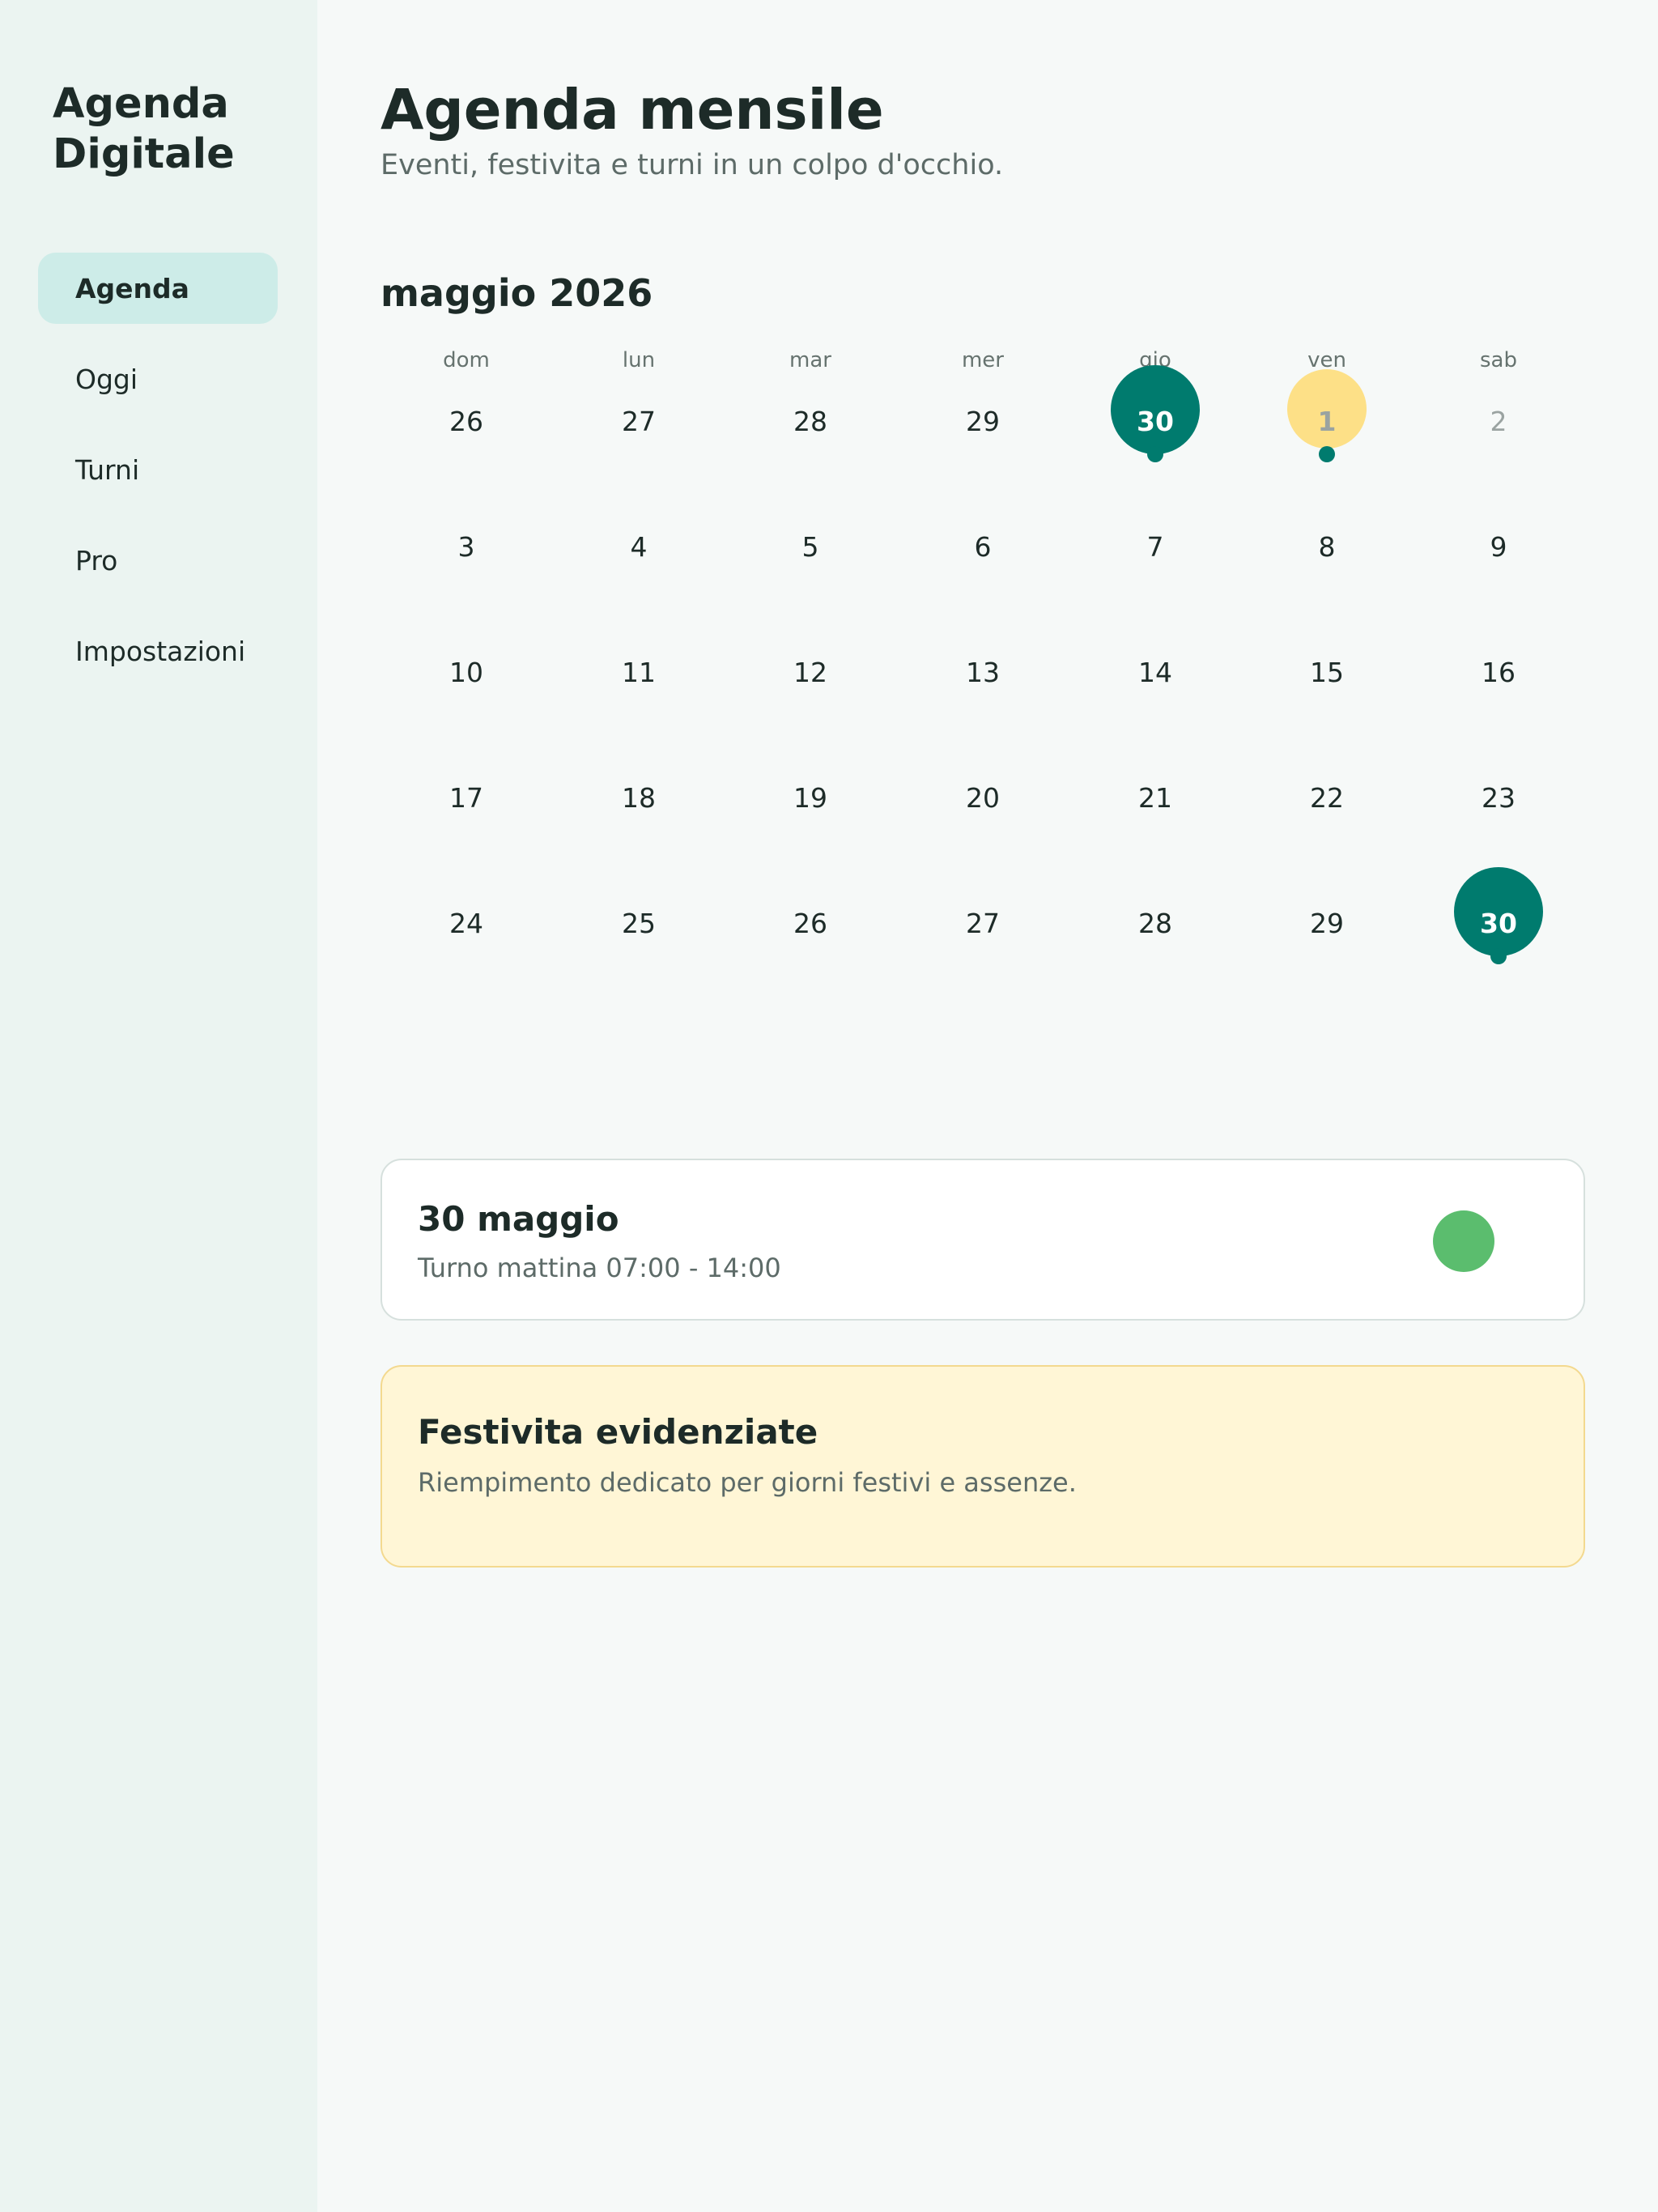 Image resolution: width=1658 pixels, height=2212 pixels. I want to click on calendar-day: 21, so click(1155, 798).